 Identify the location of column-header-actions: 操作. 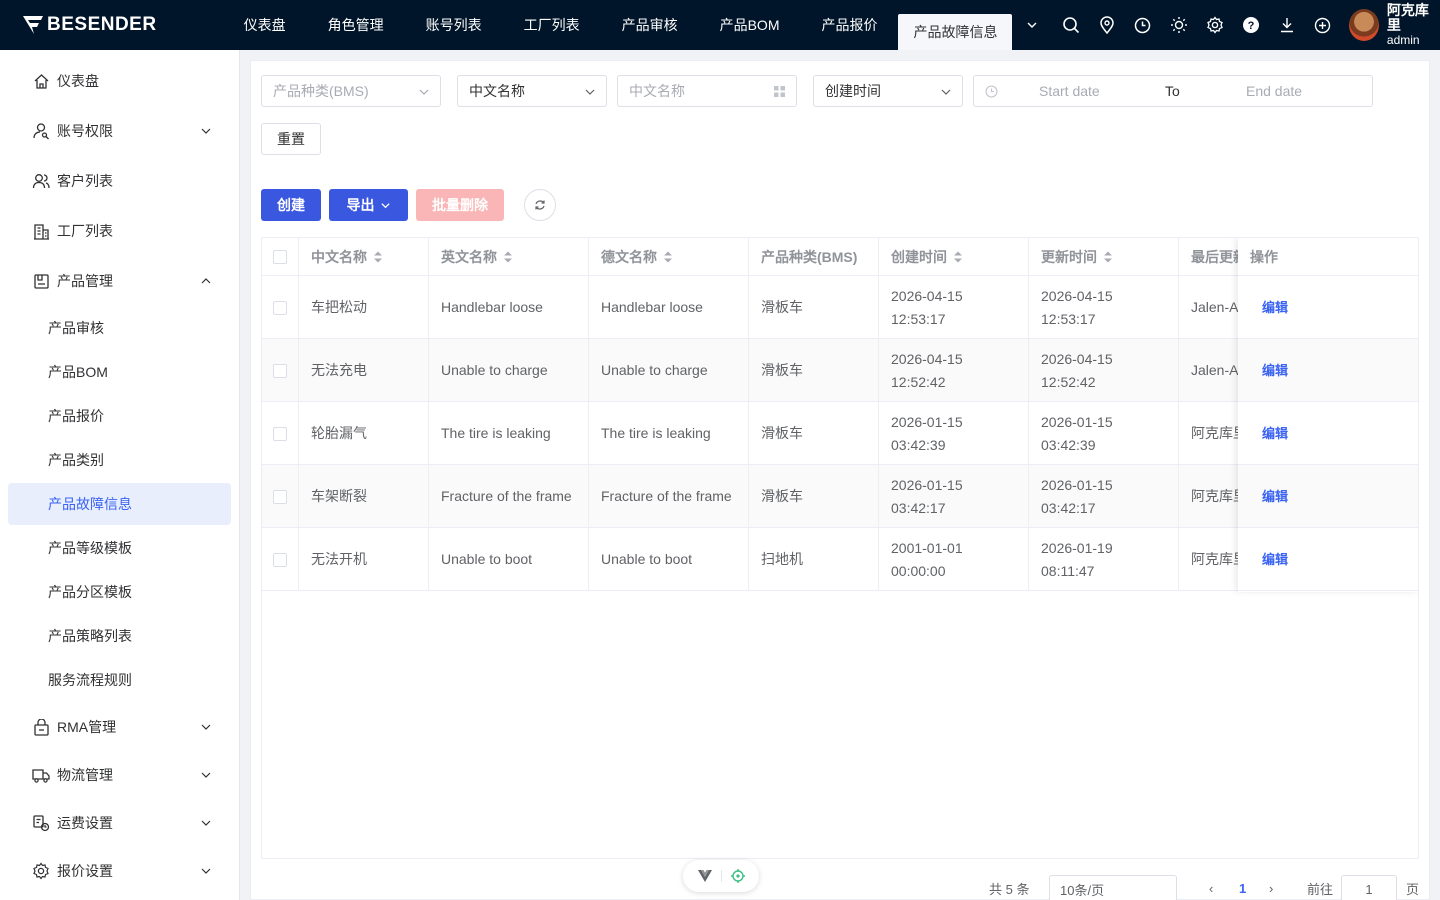
(1328, 257).